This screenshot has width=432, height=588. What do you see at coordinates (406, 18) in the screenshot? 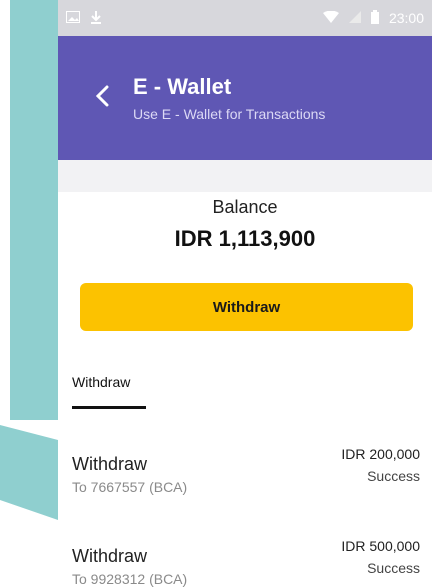
I see `clock-time: 23:00` at bounding box center [406, 18].